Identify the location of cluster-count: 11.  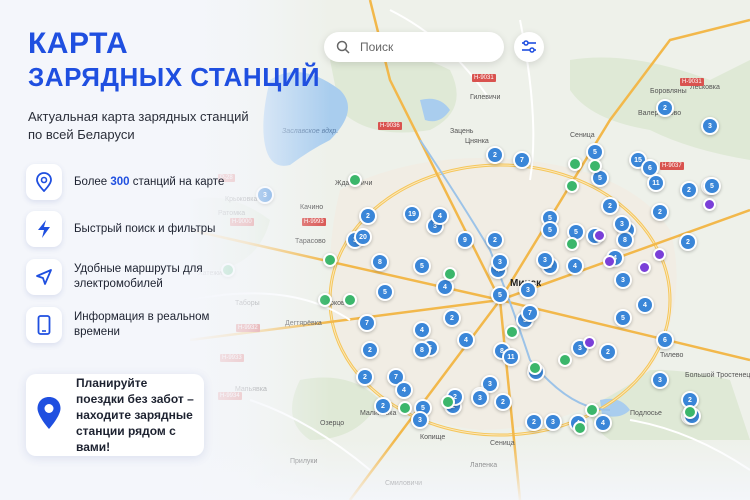
(511, 357).